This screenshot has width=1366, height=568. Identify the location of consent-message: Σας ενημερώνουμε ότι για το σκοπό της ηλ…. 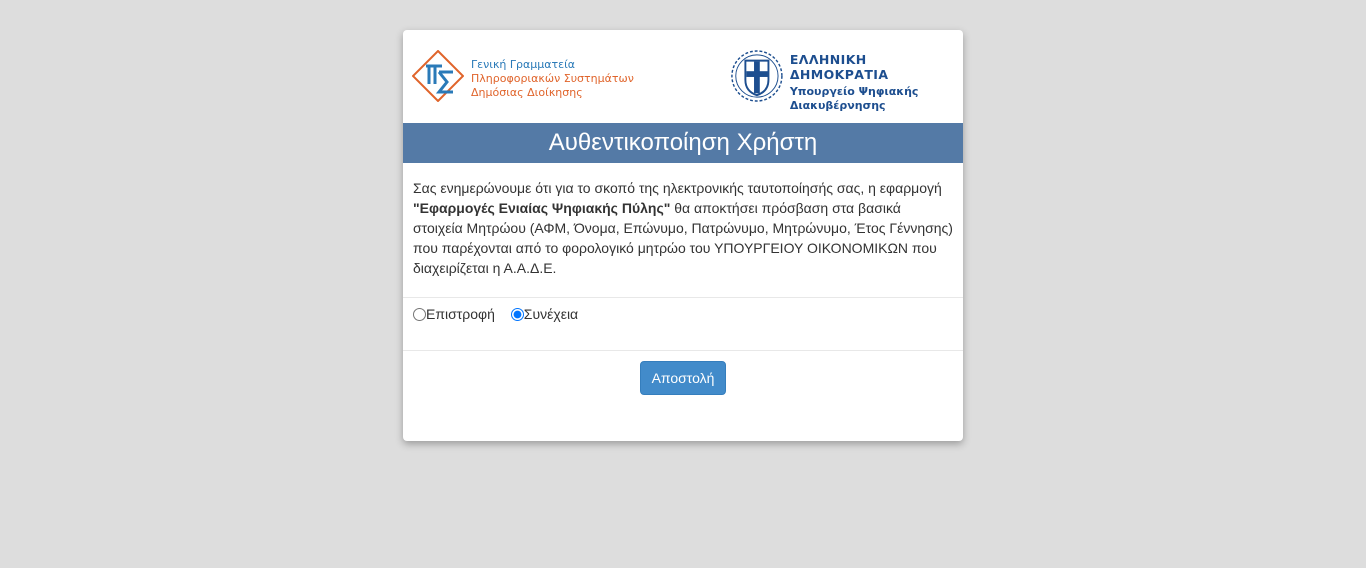
(683, 230).